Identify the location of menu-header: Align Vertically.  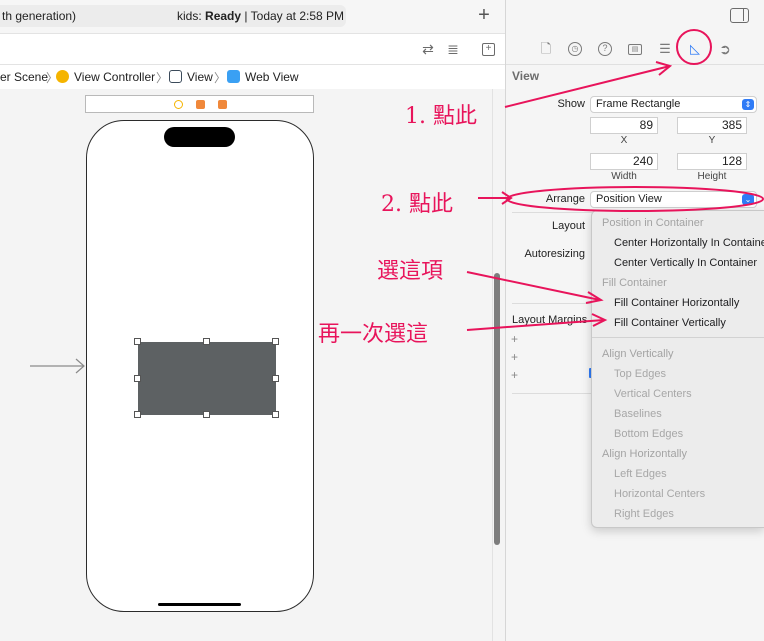
(638, 354).